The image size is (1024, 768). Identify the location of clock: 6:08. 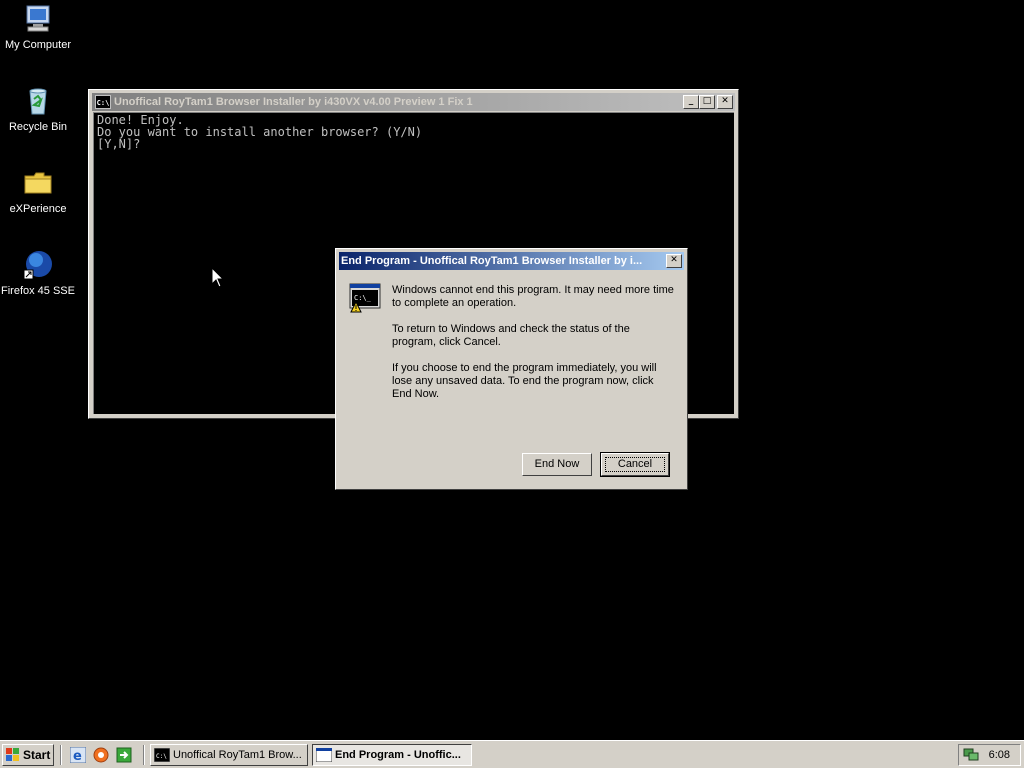
(999, 755).